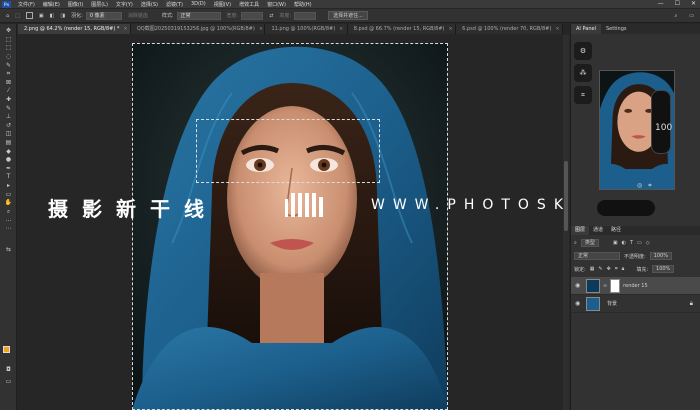  What do you see at coordinates (149, 4) in the screenshot?
I see `menu-select: 选择(S)` at bounding box center [149, 4].